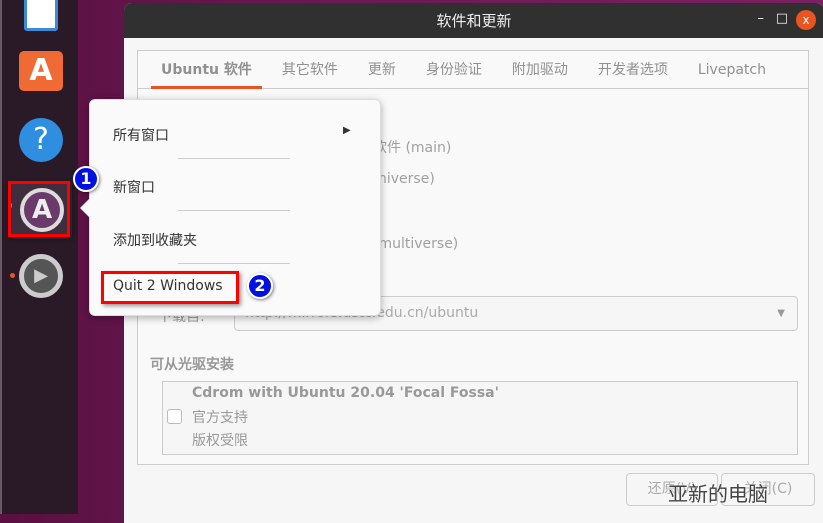  I want to click on dock: A ? A ▶, so click(39, 257).